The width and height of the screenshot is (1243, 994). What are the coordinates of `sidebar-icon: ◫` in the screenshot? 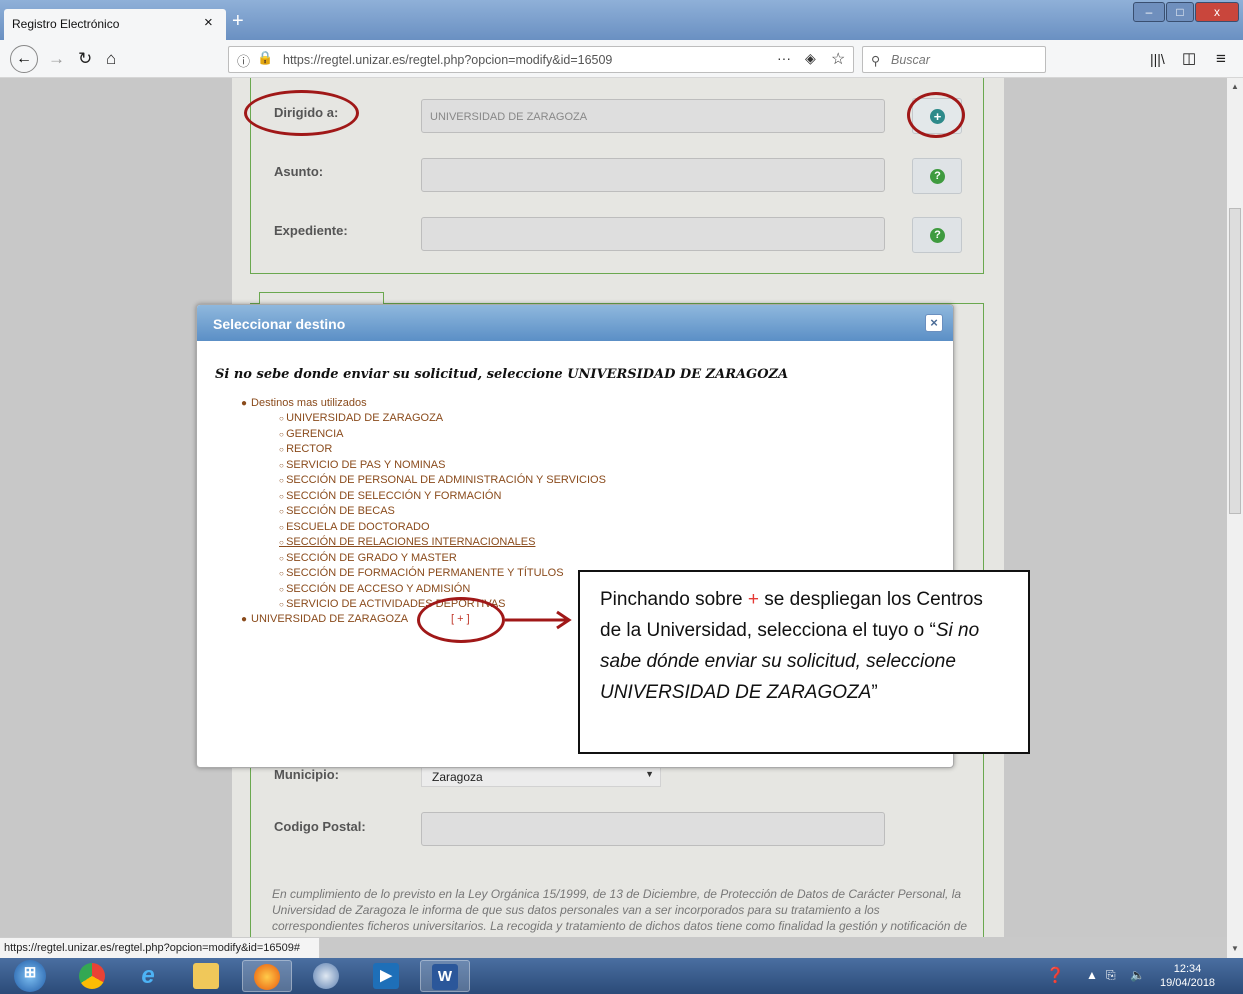 It's located at (1189, 59).